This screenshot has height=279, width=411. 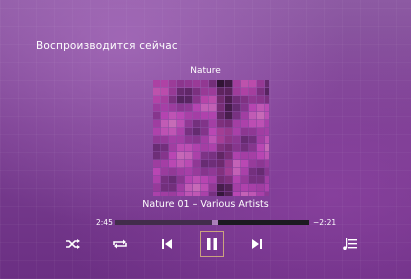 What do you see at coordinates (263, 222) in the screenshot?
I see `progress-remaining-track` at bounding box center [263, 222].